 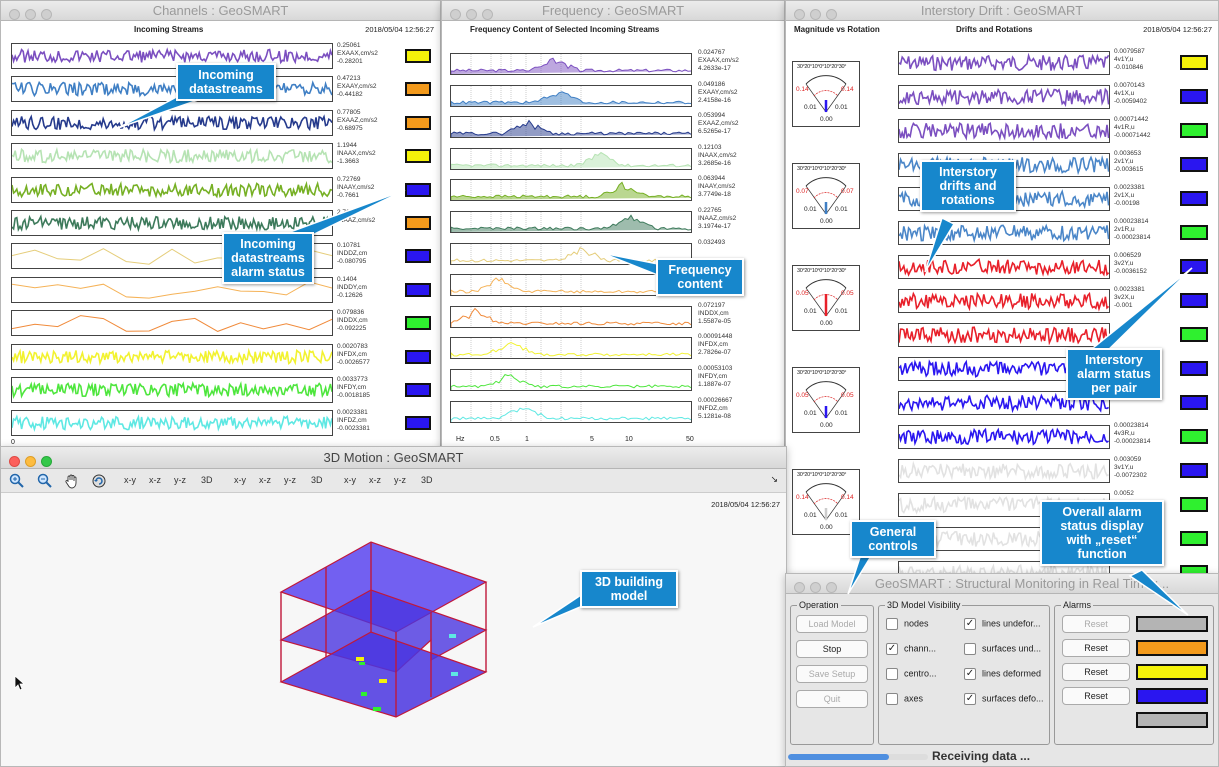 What do you see at coordinates (629, 589) in the screenshot?
I see `callout-building: 3D building model` at bounding box center [629, 589].